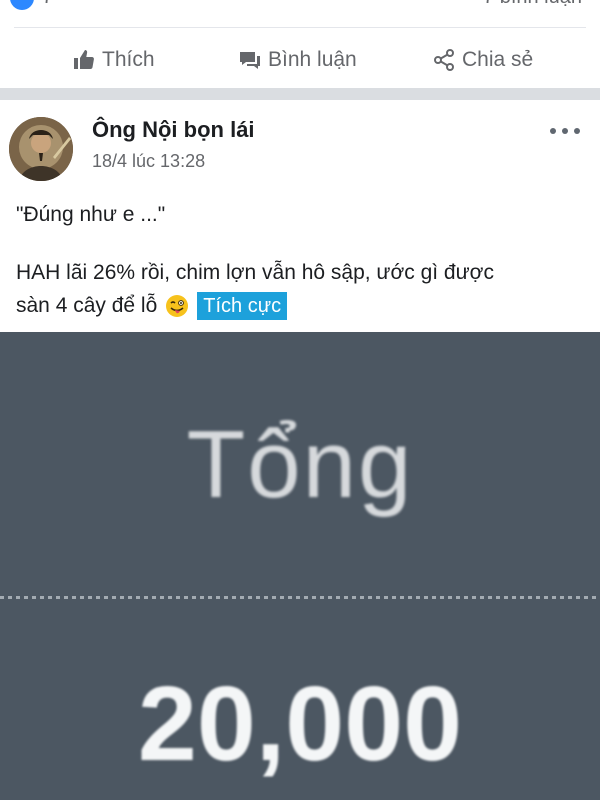 This screenshot has height=800, width=600. I want to click on post-text-line-2-row: sàn 4 cây để lỗ Tích cực, so click(152, 306).